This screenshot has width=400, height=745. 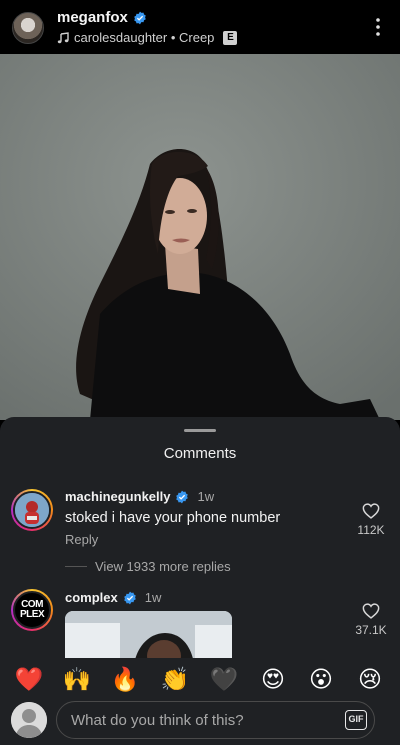 I want to click on music-info: carolesdaughter • Creep E, so click(x=147, y=37).